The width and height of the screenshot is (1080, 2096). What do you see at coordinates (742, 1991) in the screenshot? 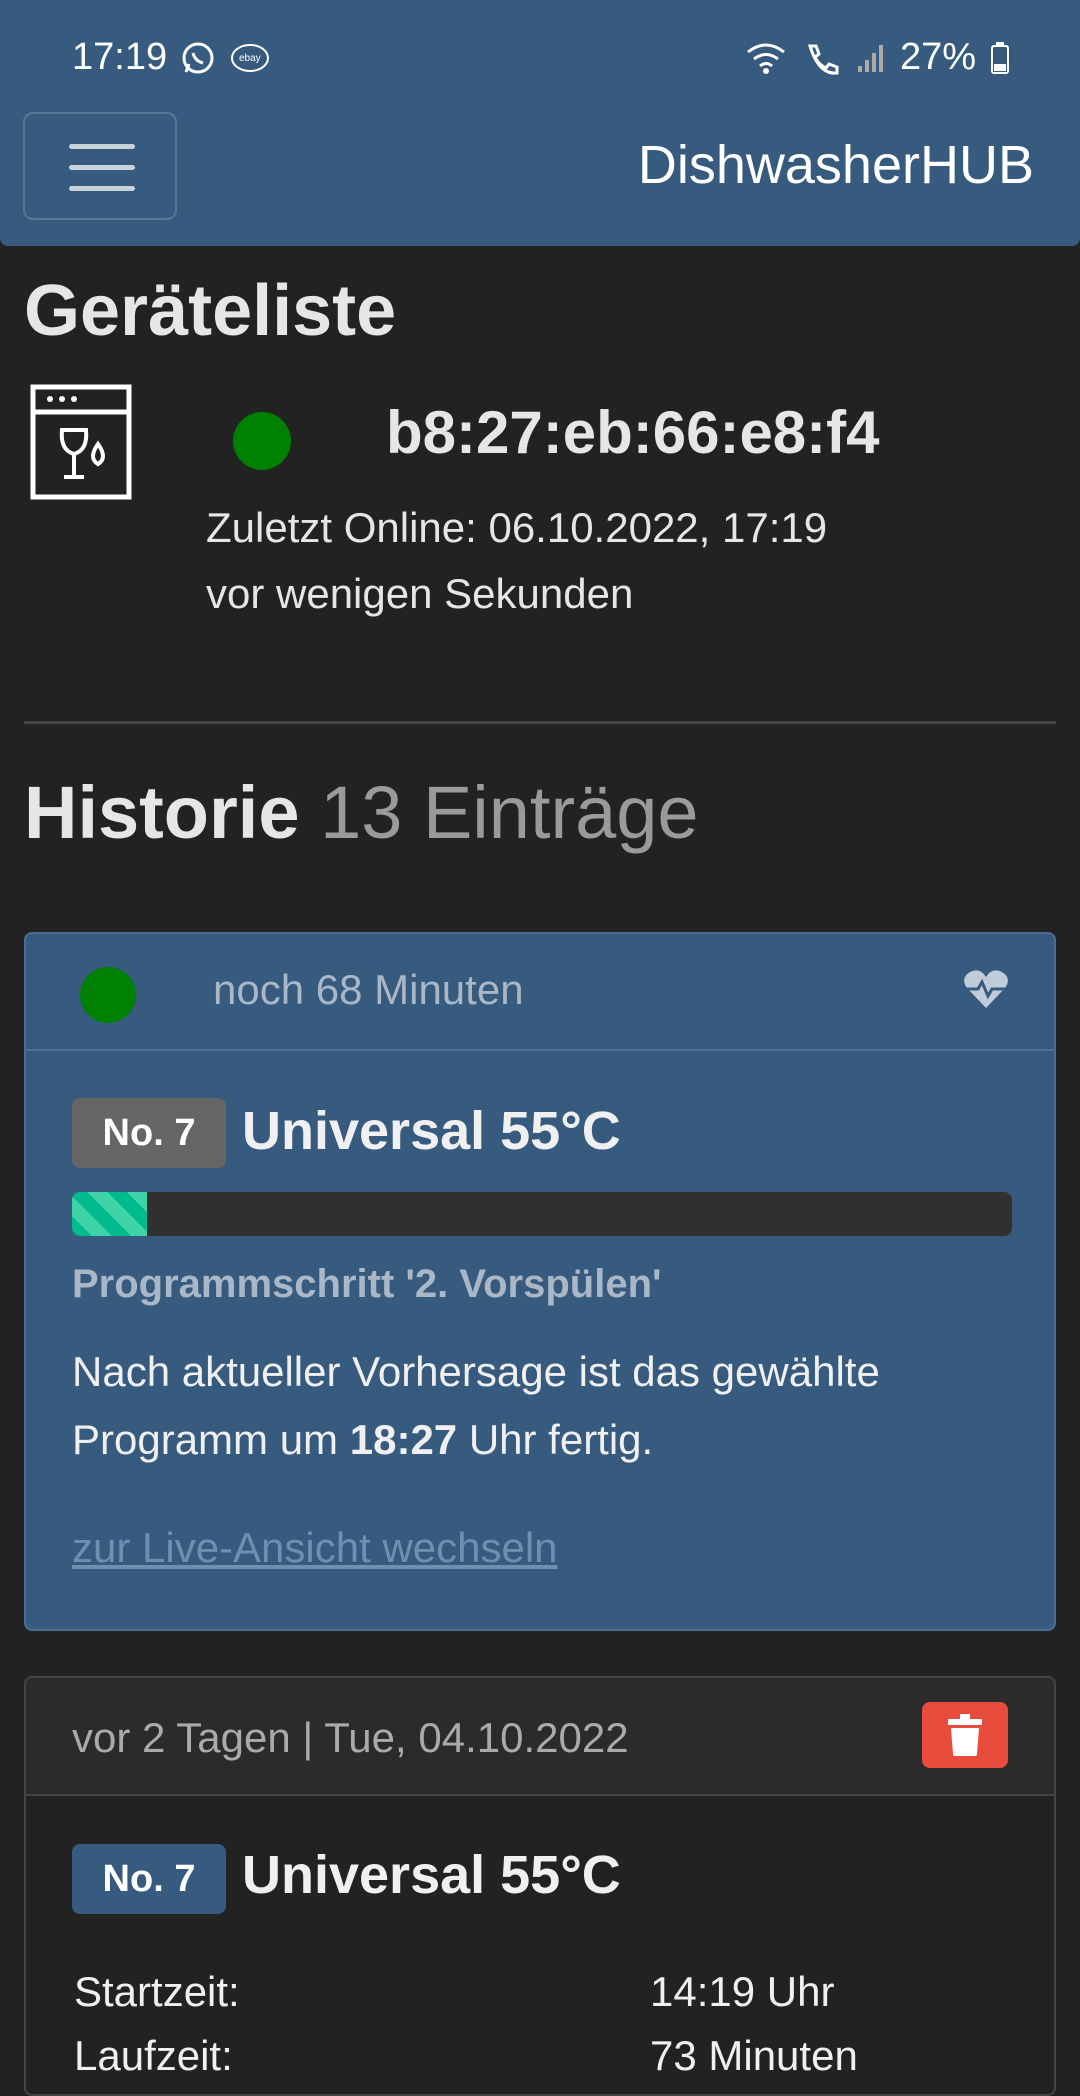
I see `start-time-value: 14:19 Uhr` at bounding box center [742, 1991].